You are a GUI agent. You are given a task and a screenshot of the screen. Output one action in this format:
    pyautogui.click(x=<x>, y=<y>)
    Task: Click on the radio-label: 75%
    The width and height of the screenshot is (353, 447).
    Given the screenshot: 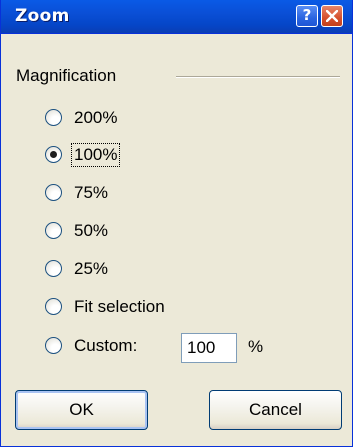 What is the action you would take?
    pyautogui.click(x=91, y=193)
    